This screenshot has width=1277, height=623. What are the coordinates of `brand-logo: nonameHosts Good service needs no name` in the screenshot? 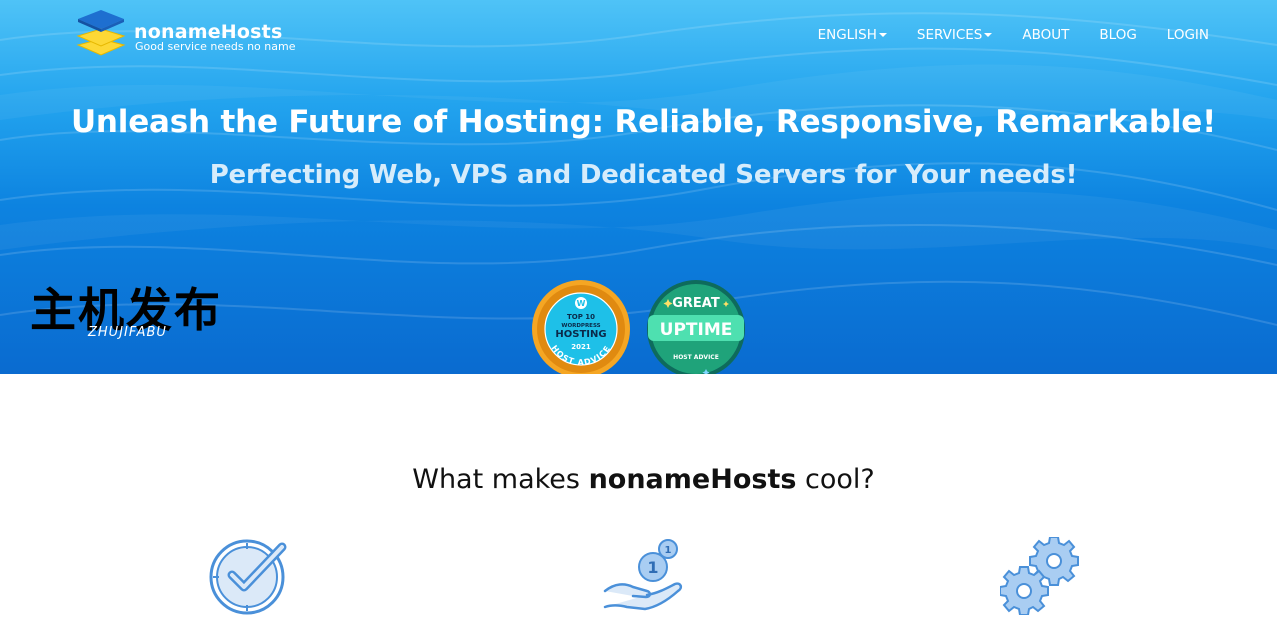 It's located at (195, 34).